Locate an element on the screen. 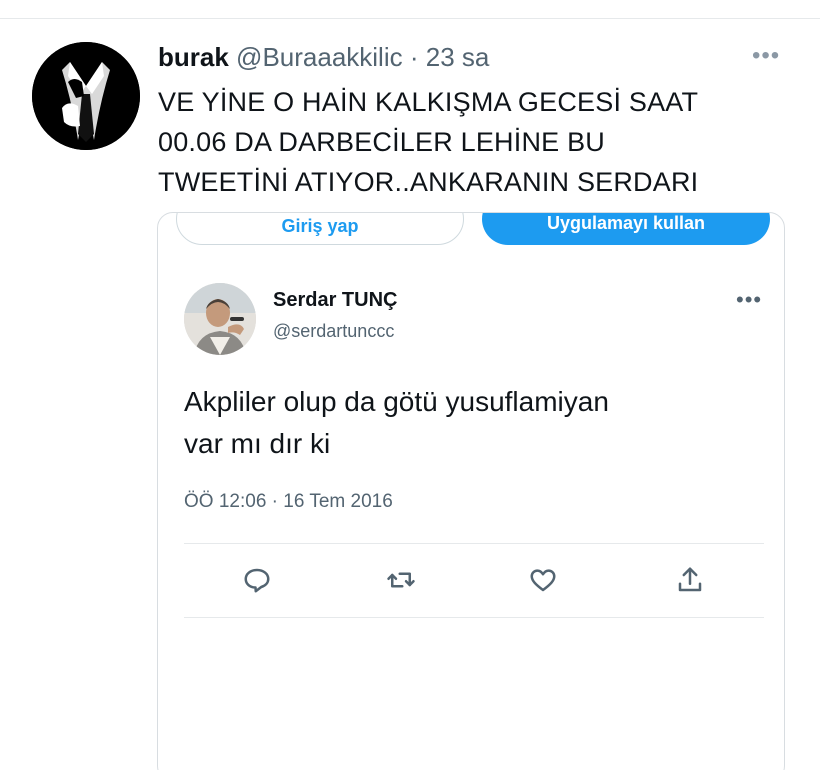 The width and height of the screenshot is (820, 770). tweet-text-line: VE YİNE O HAİN KALKIŞMA GECESİ SAAT is located at coordinates (428, 102).